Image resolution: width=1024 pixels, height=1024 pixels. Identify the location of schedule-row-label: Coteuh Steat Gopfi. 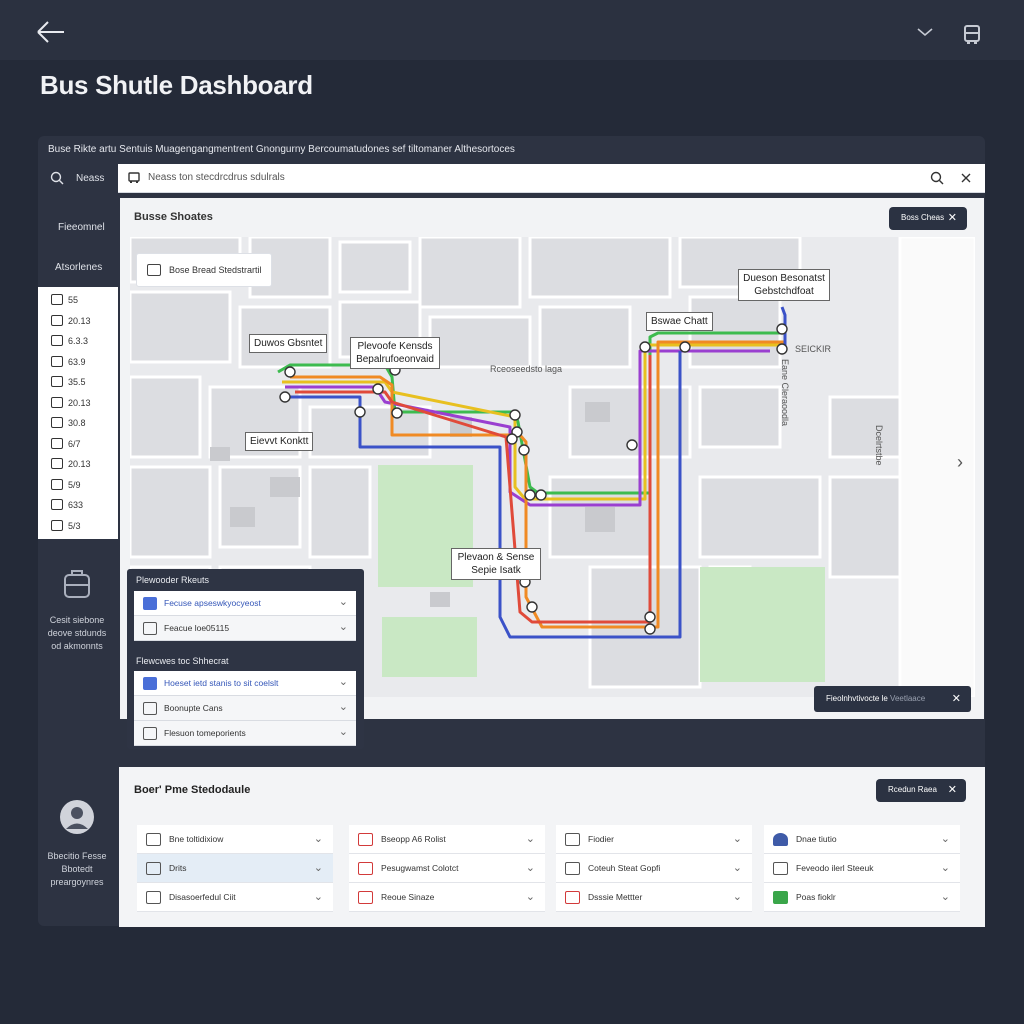
(624, 868).